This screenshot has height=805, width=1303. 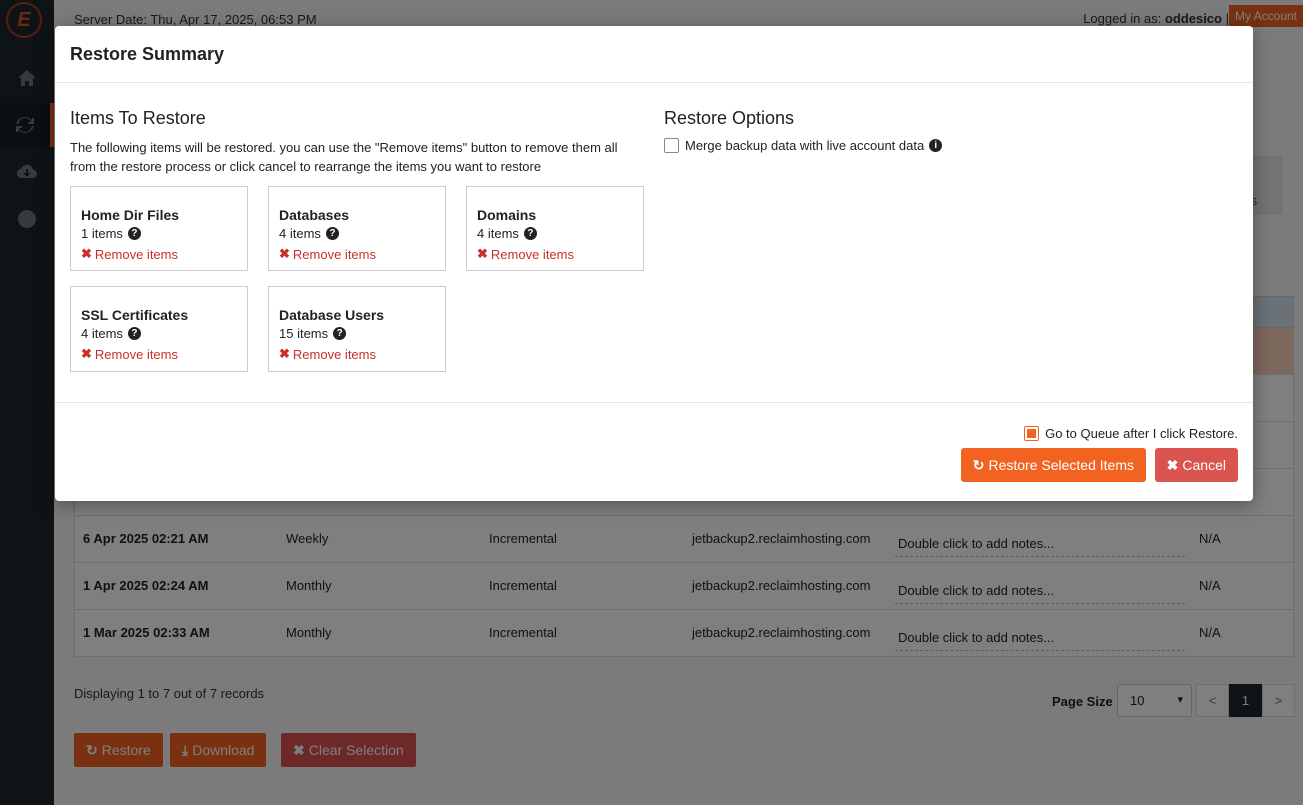 What do you see at coordinates (1032, 433) in the screenshot?
I see `queue-checkbox` at bounding box center [1032, 433].